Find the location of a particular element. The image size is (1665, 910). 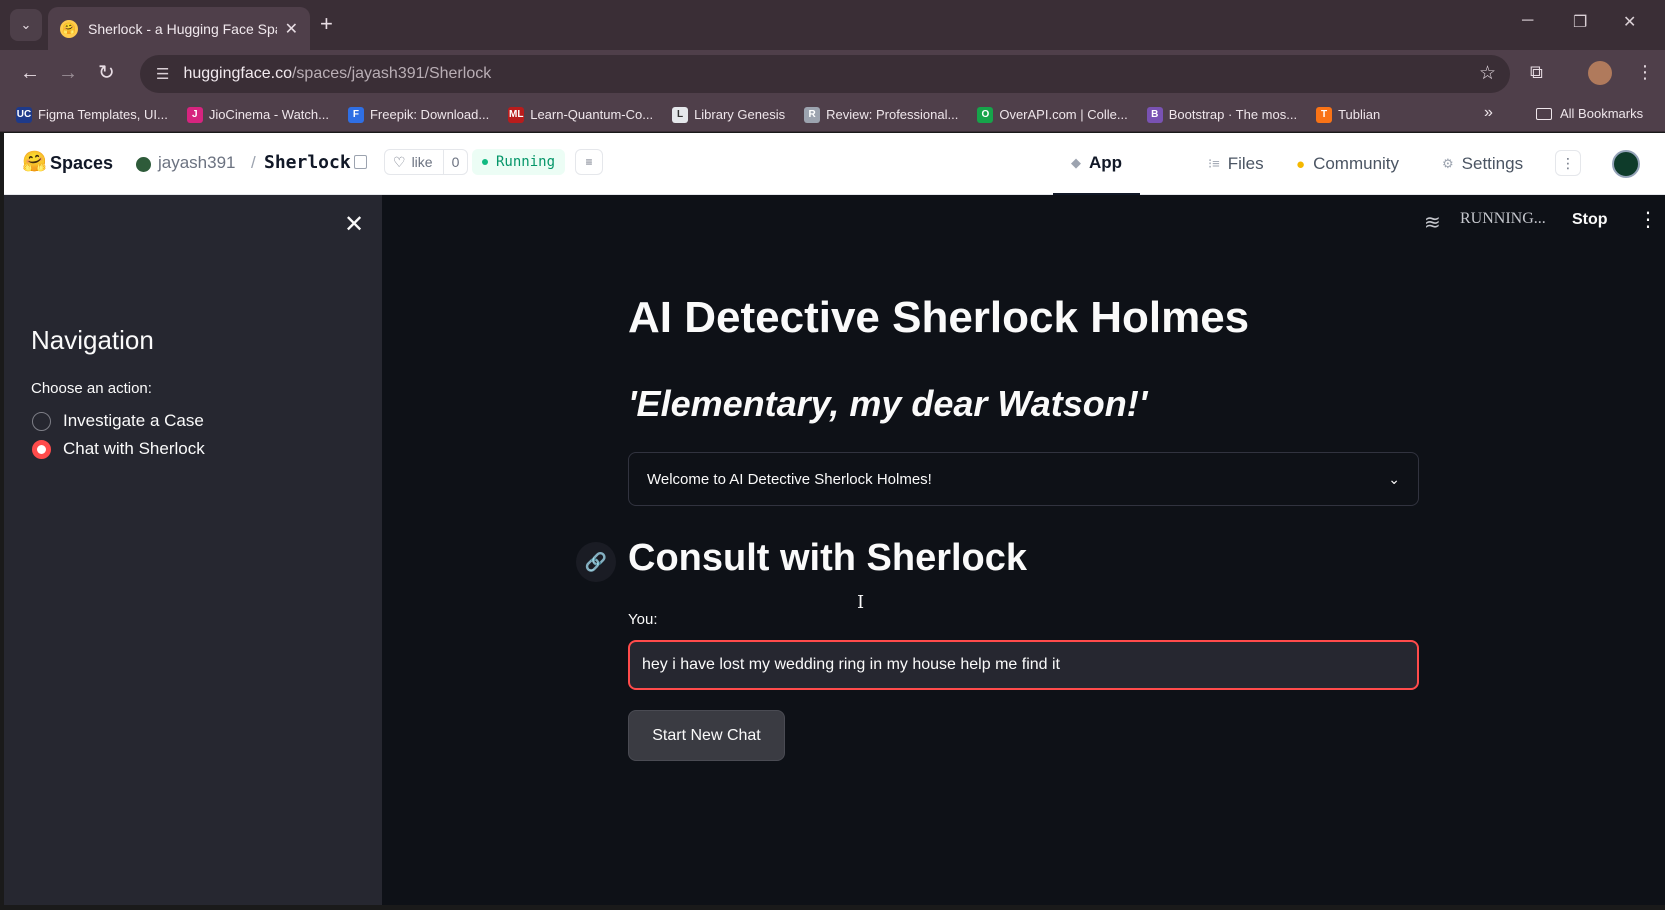

tab-title: Sherlock - a Hugging Face Spac is located at coordinates (182, 28).